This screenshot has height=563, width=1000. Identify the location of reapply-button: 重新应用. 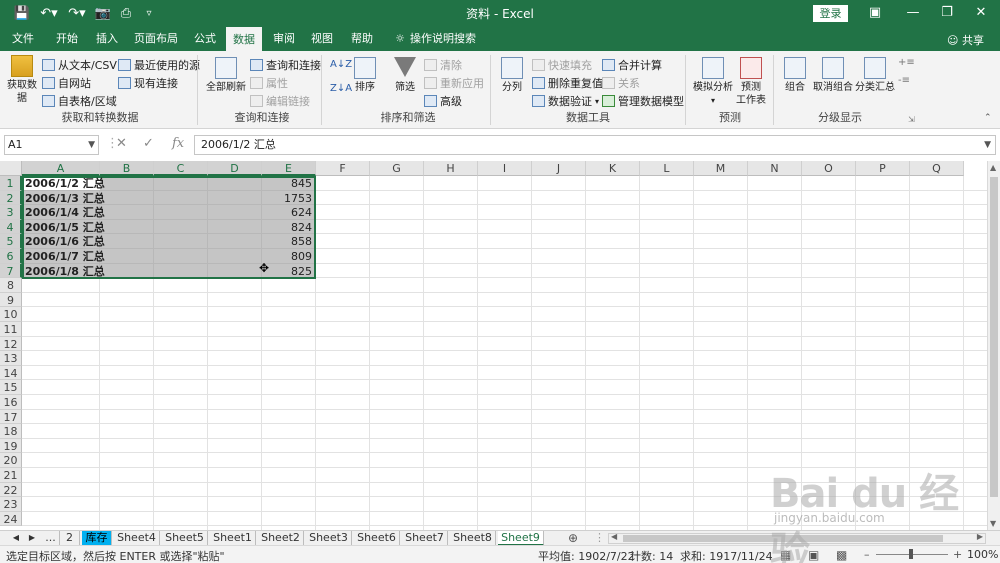
(454, 83).